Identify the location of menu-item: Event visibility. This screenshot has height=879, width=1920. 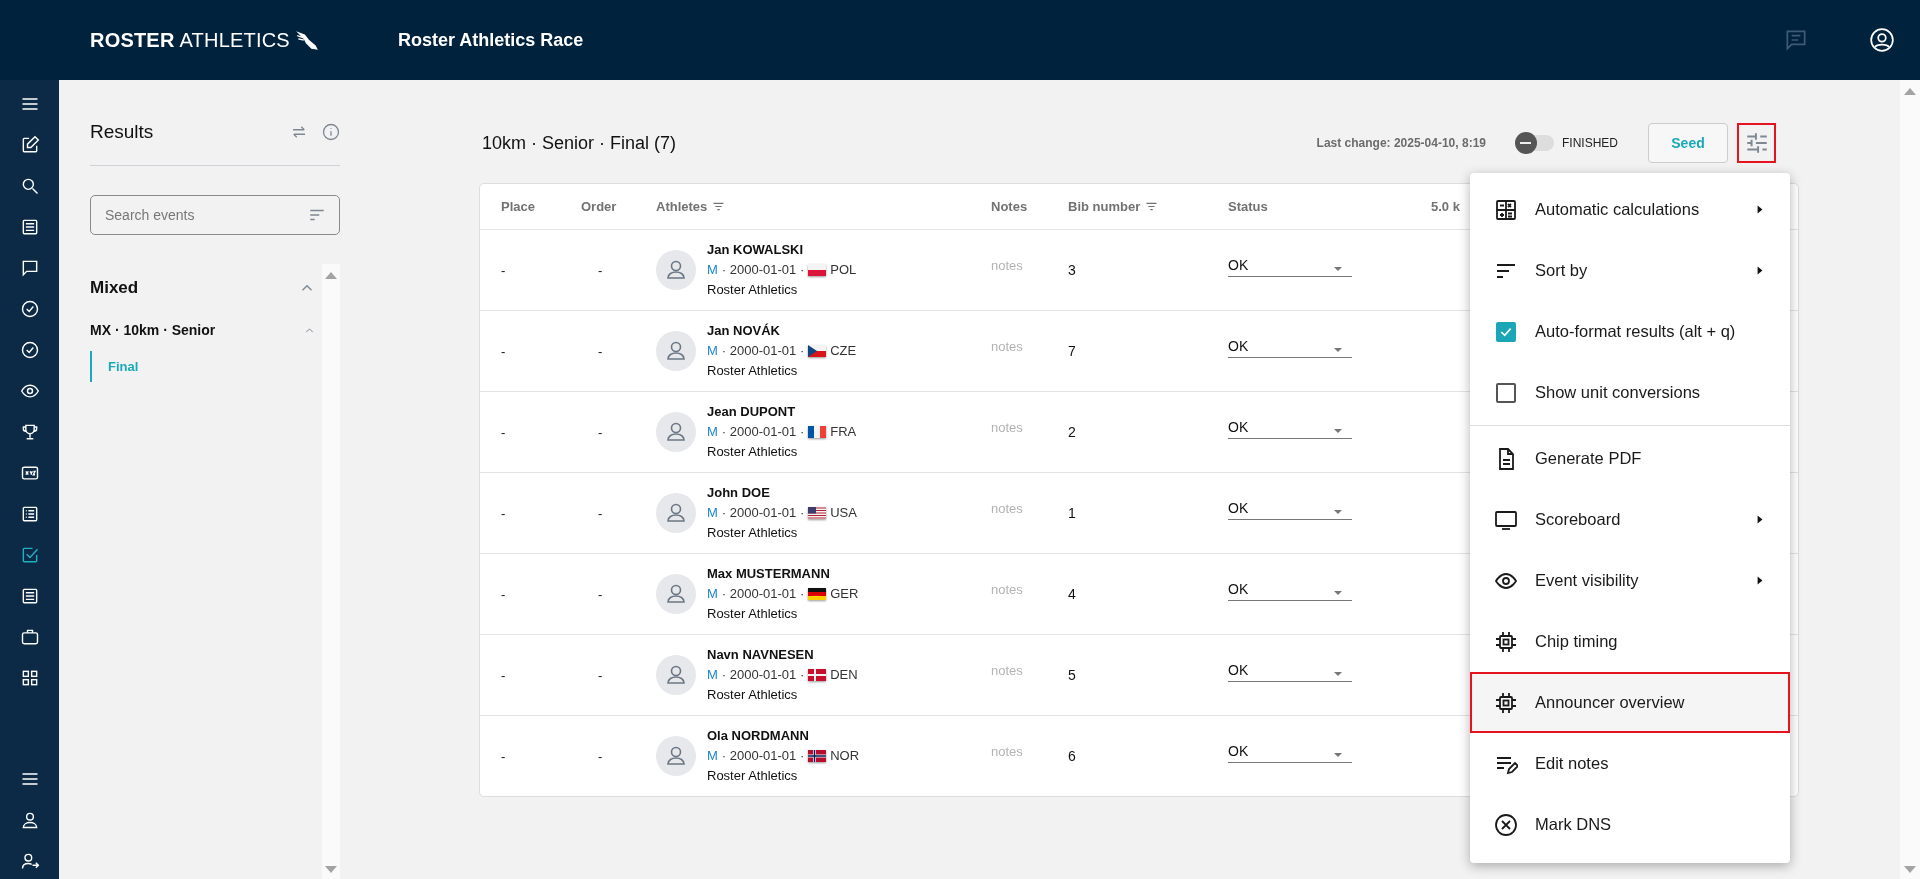
(1630, 580).